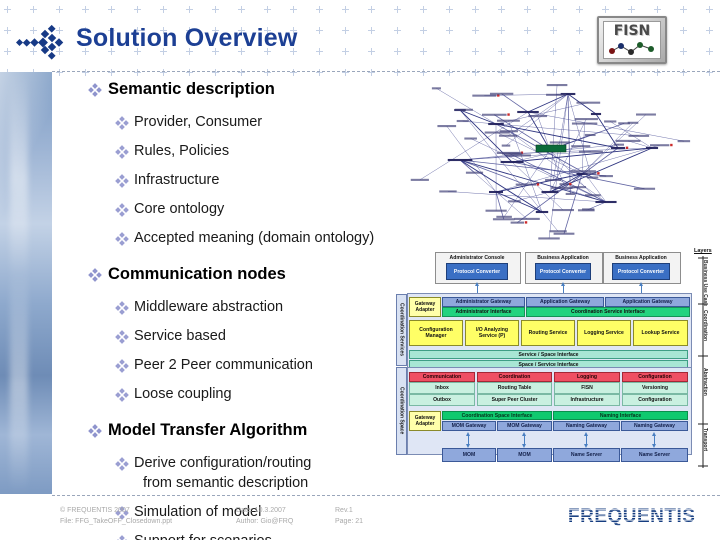 This screenshot has width=720, height=540. I want to click on footer-revision: Rev.1, so click(344, 510).